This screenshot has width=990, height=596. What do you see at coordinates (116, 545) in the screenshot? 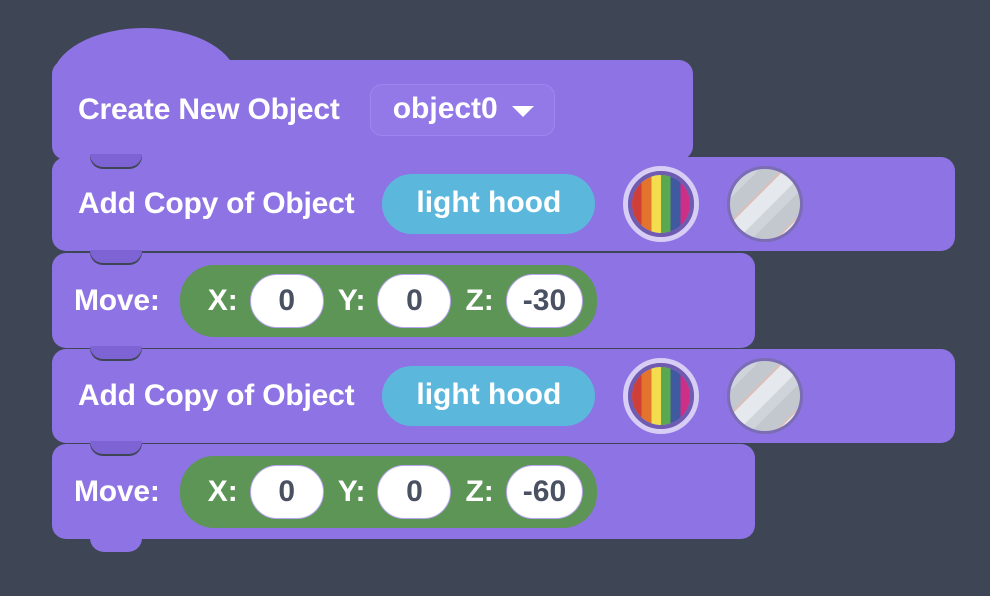
I see `block-bottom-nub` at bounding box center [116, 545].